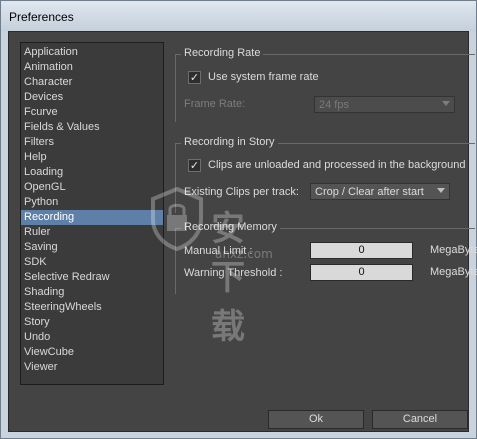 The width and height of the screenshot is (477, 439). What do you see at coordinates (222, 53) in the screenshot?
I see `recording-rate-title: Recording Rate` at bounding box center [222, 53].